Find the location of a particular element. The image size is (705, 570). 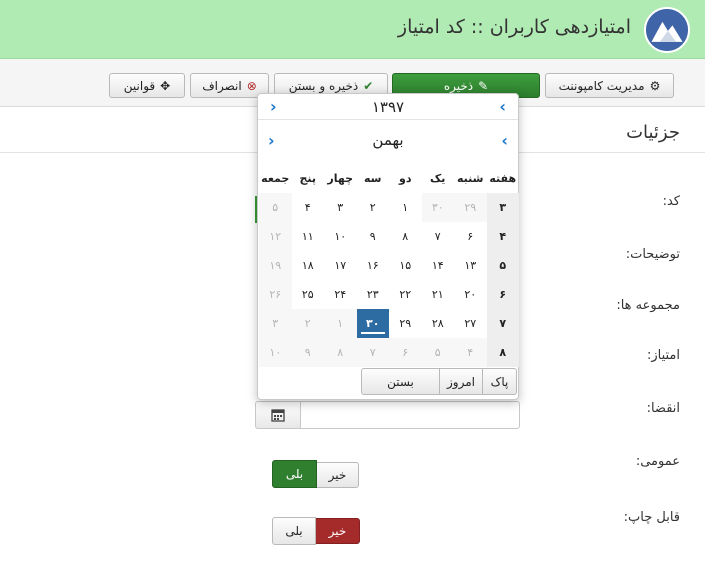

printable-no-button: خیر is located at coordinates (337, 531).